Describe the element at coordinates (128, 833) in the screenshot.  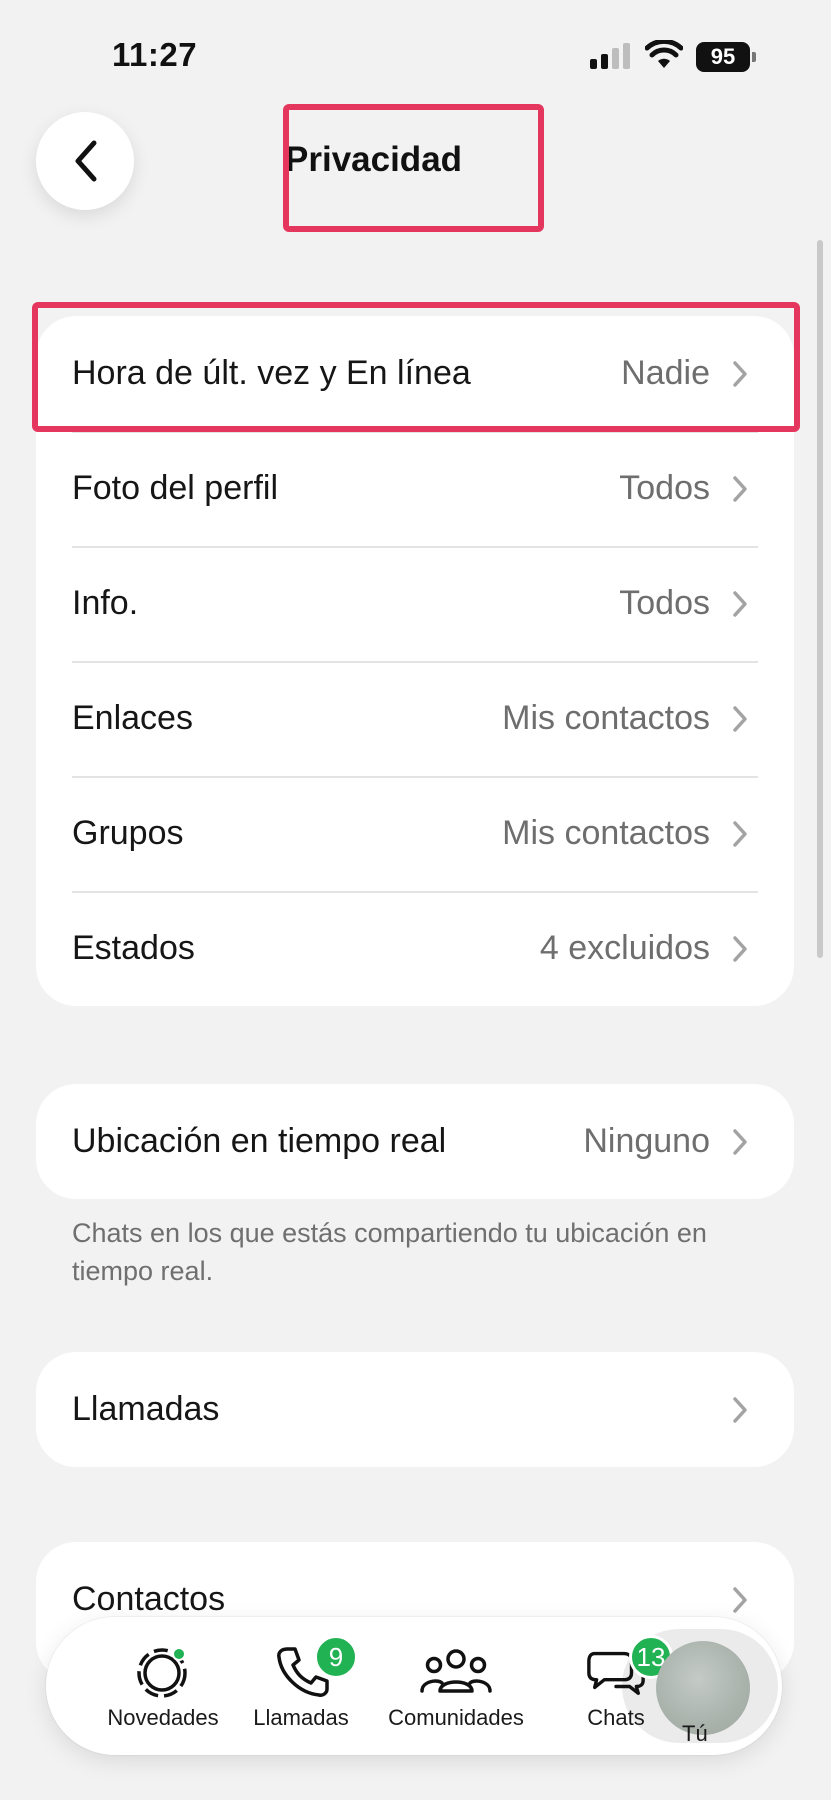
I see `row-label: Grupos` at that location.